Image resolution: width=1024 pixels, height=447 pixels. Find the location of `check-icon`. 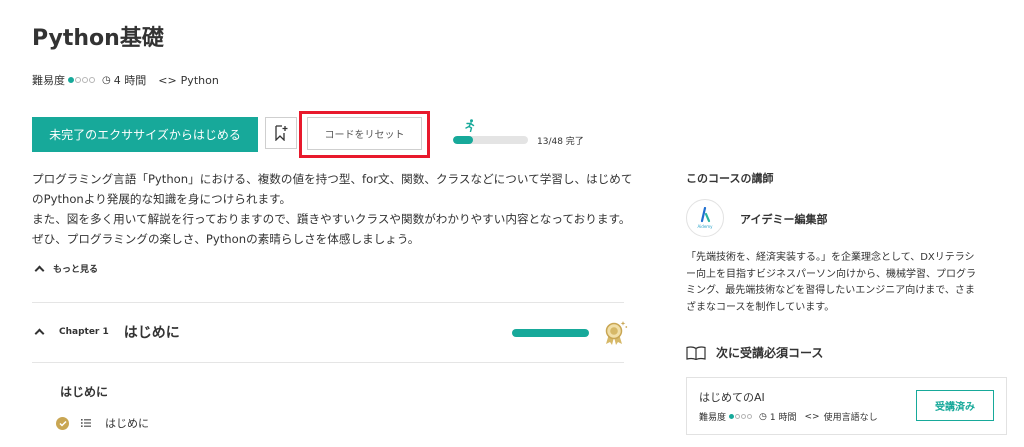

check-icon is located at coordinates (62, 423).